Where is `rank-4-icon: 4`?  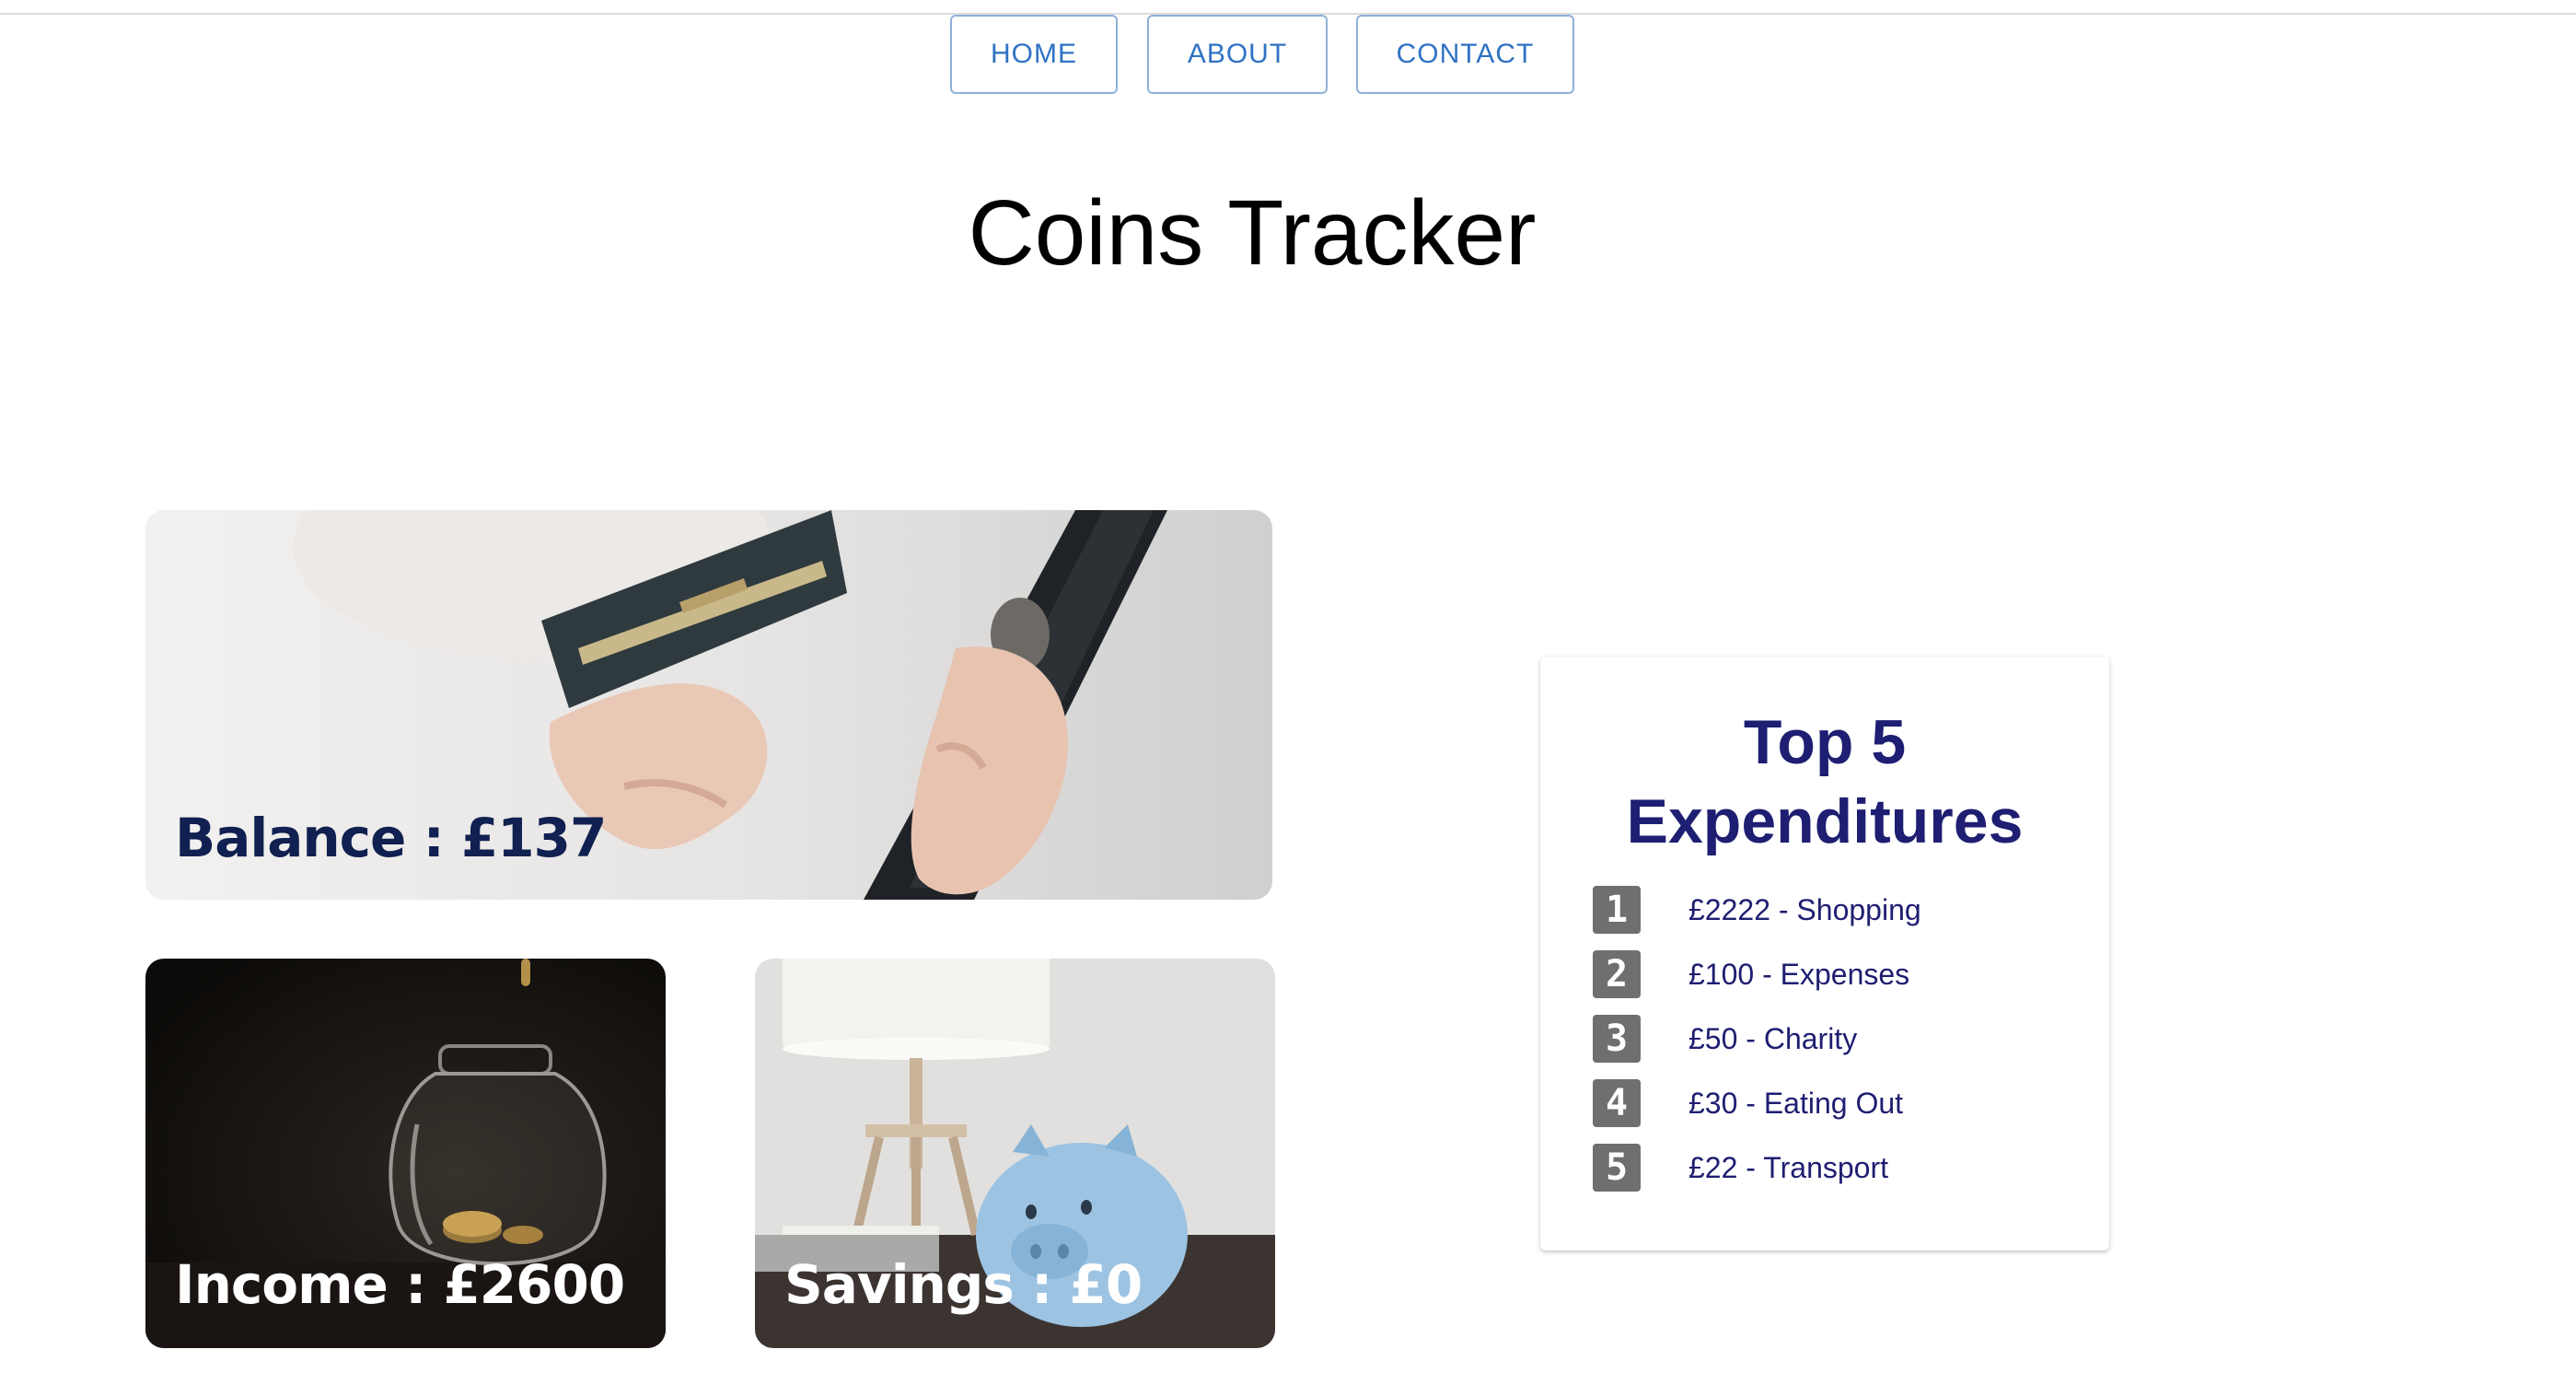 rank-4-icon: 4 is located at coordinates (1617, 1103).